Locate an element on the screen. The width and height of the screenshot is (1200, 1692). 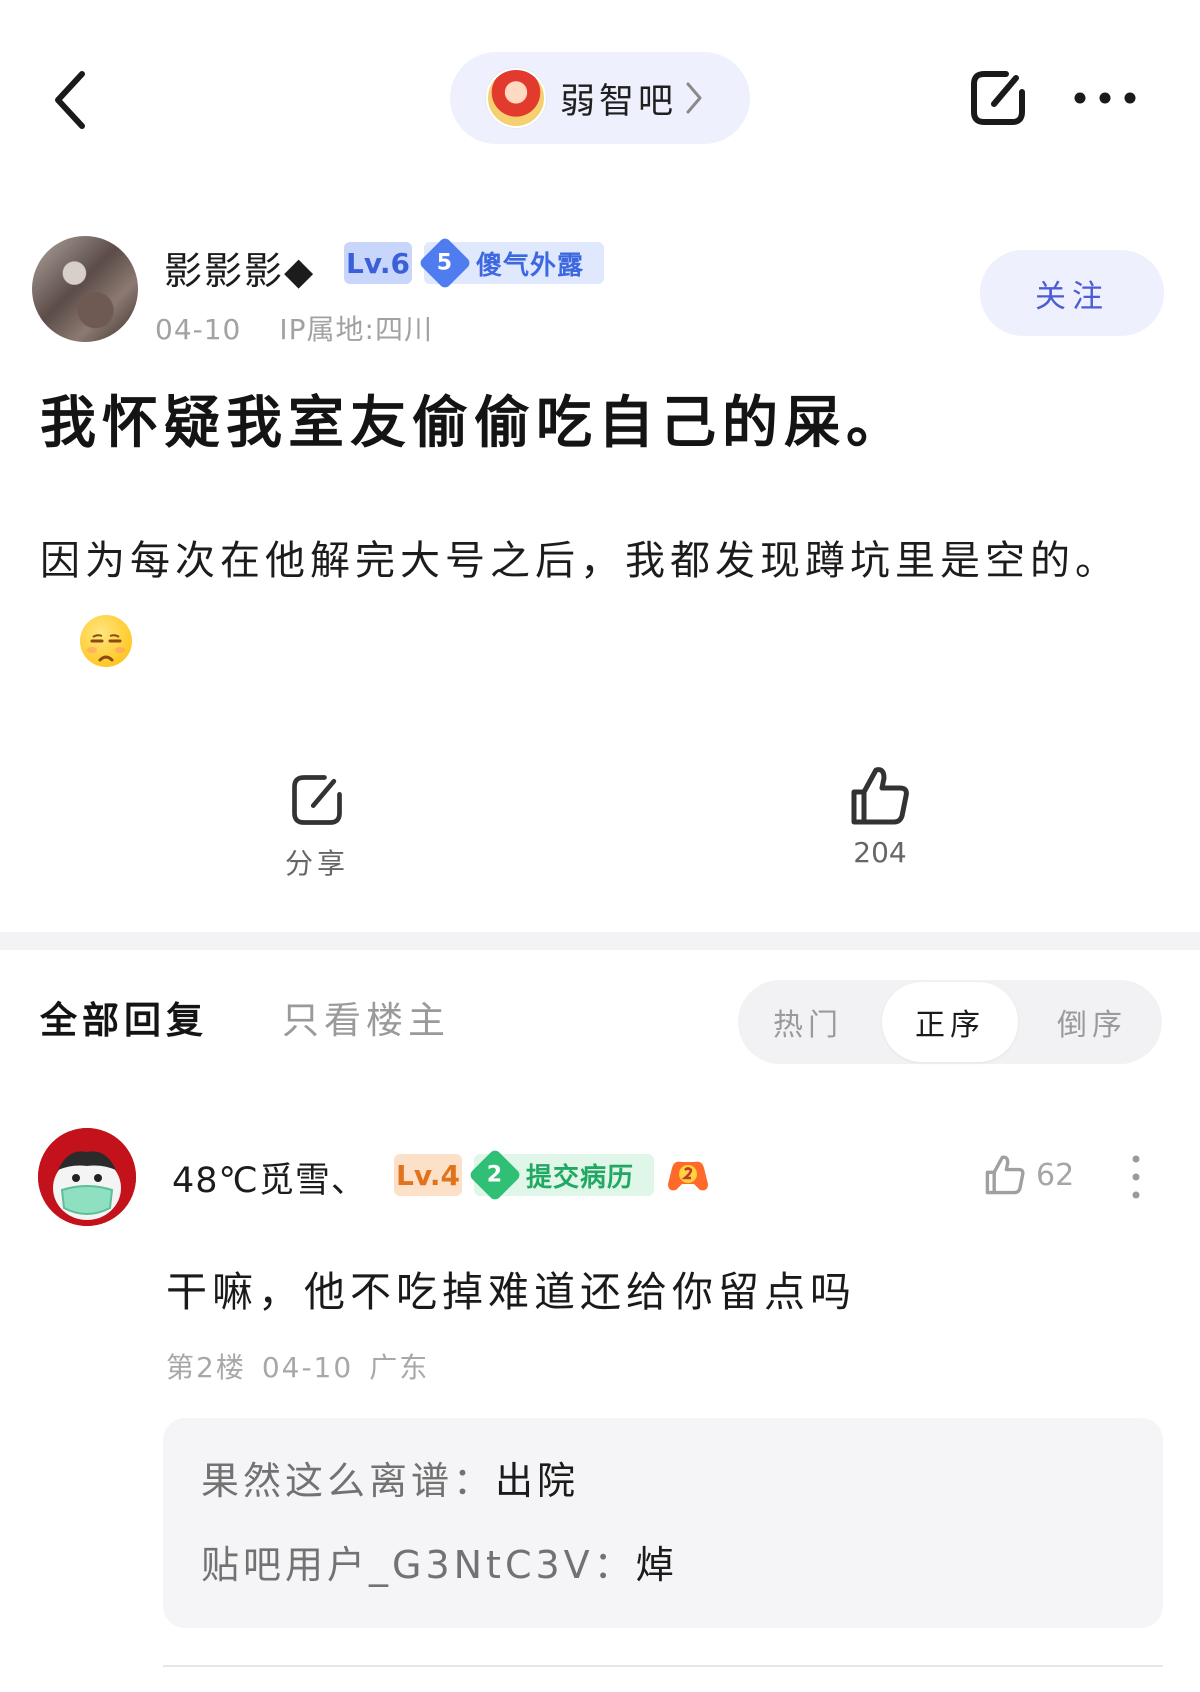
sub-reply-user: 贴吧用户_G3NtC3V： is located at coordinates (418, 1565).